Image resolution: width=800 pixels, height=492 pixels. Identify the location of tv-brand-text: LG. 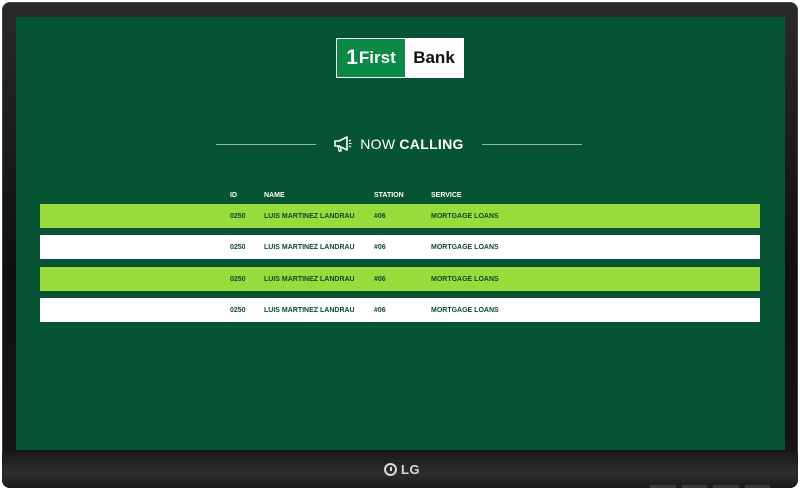
(411, 469).